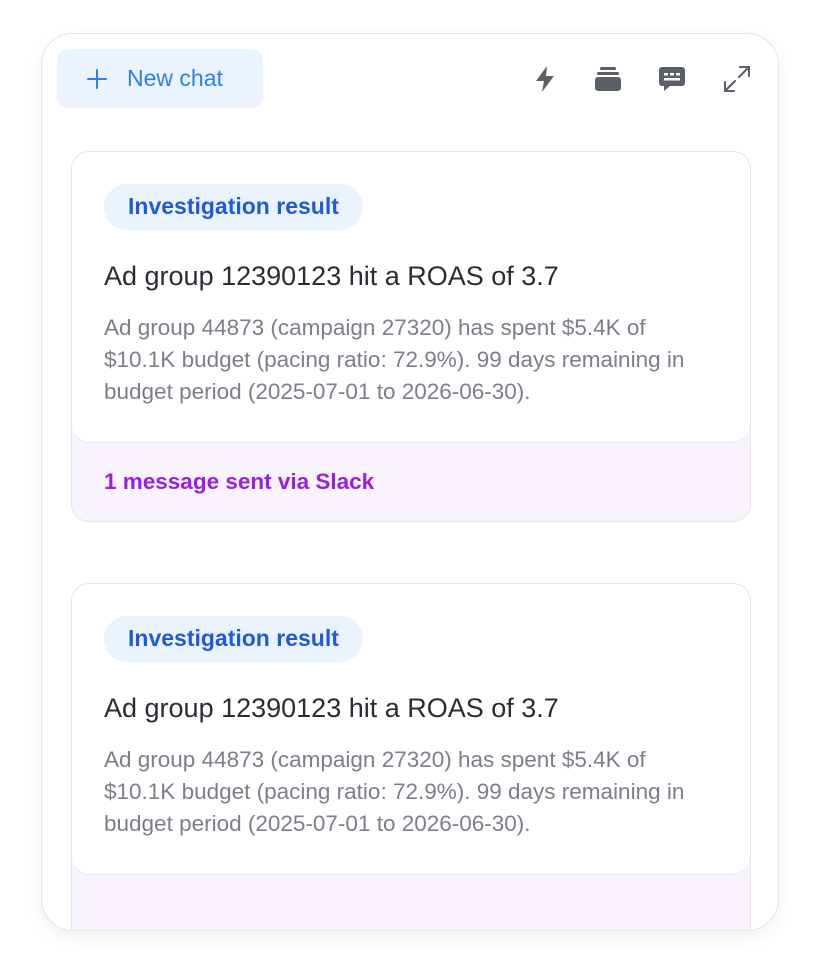 This screenshot has width=820, height=980. What do you see at coordinates (737, 79) in the screenshot?
I see `expand-icon` at bounding box center [737, 79].